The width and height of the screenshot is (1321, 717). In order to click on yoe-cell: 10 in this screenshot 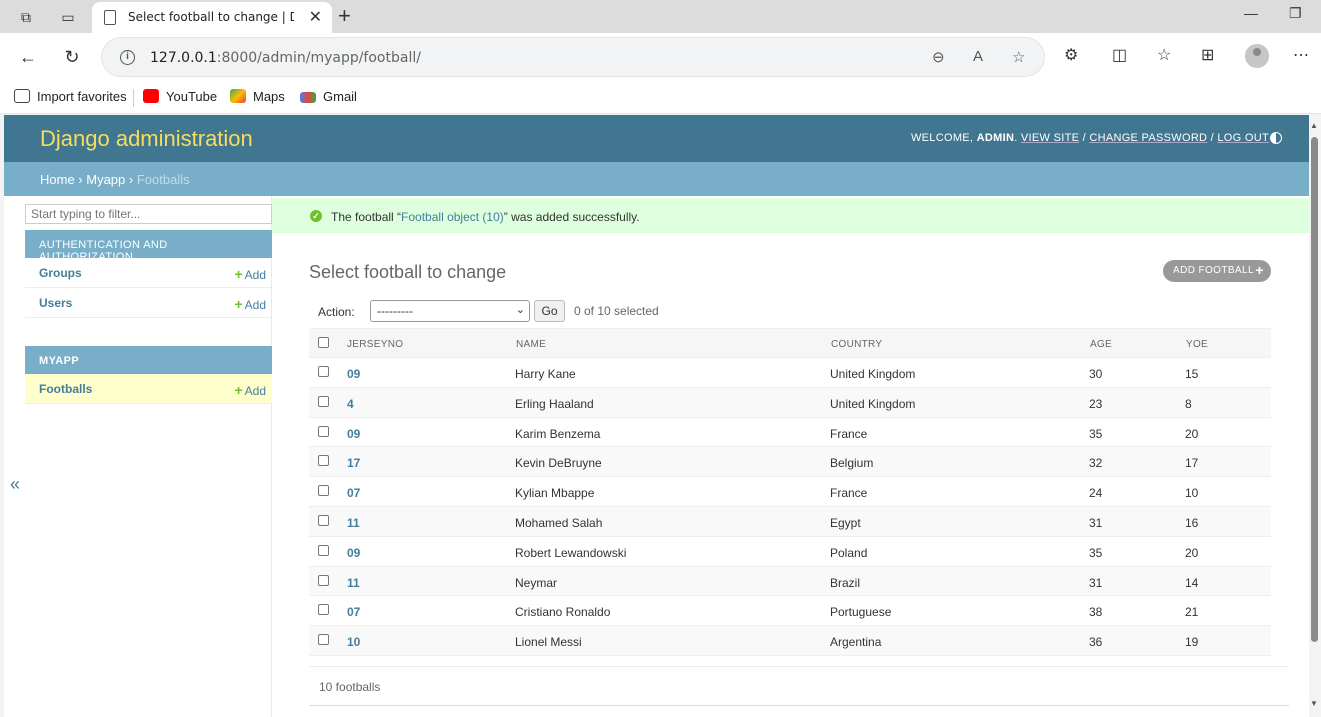, I will do `click(1192, 493)`.